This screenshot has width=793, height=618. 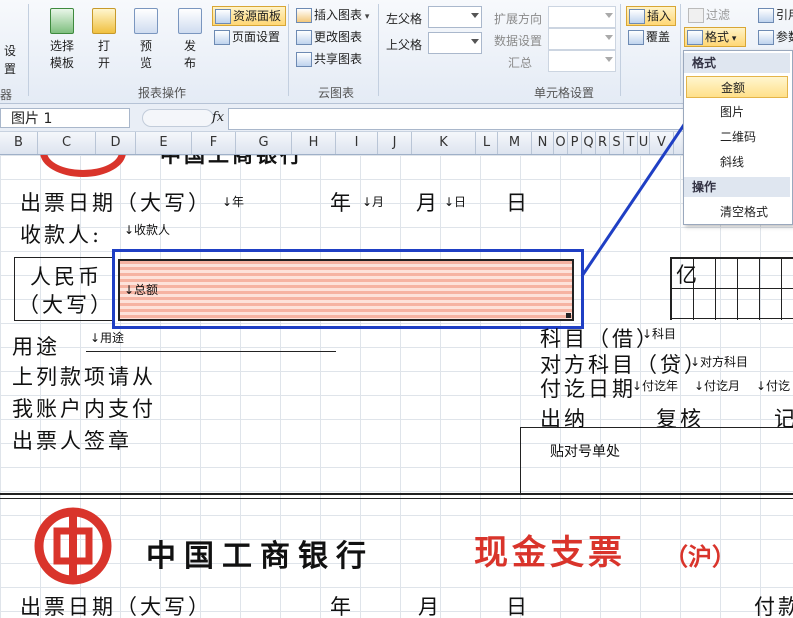 I want to click on parameter-button: 参数, so click(x=774, y=37).